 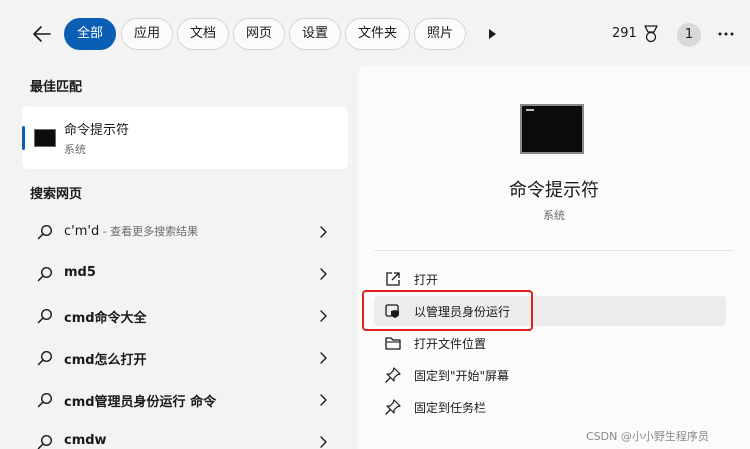 What do you see at coordinates (203, 34) in the screenshot?
I see `filter-documents: 文档` at bounding box center [203, 34].